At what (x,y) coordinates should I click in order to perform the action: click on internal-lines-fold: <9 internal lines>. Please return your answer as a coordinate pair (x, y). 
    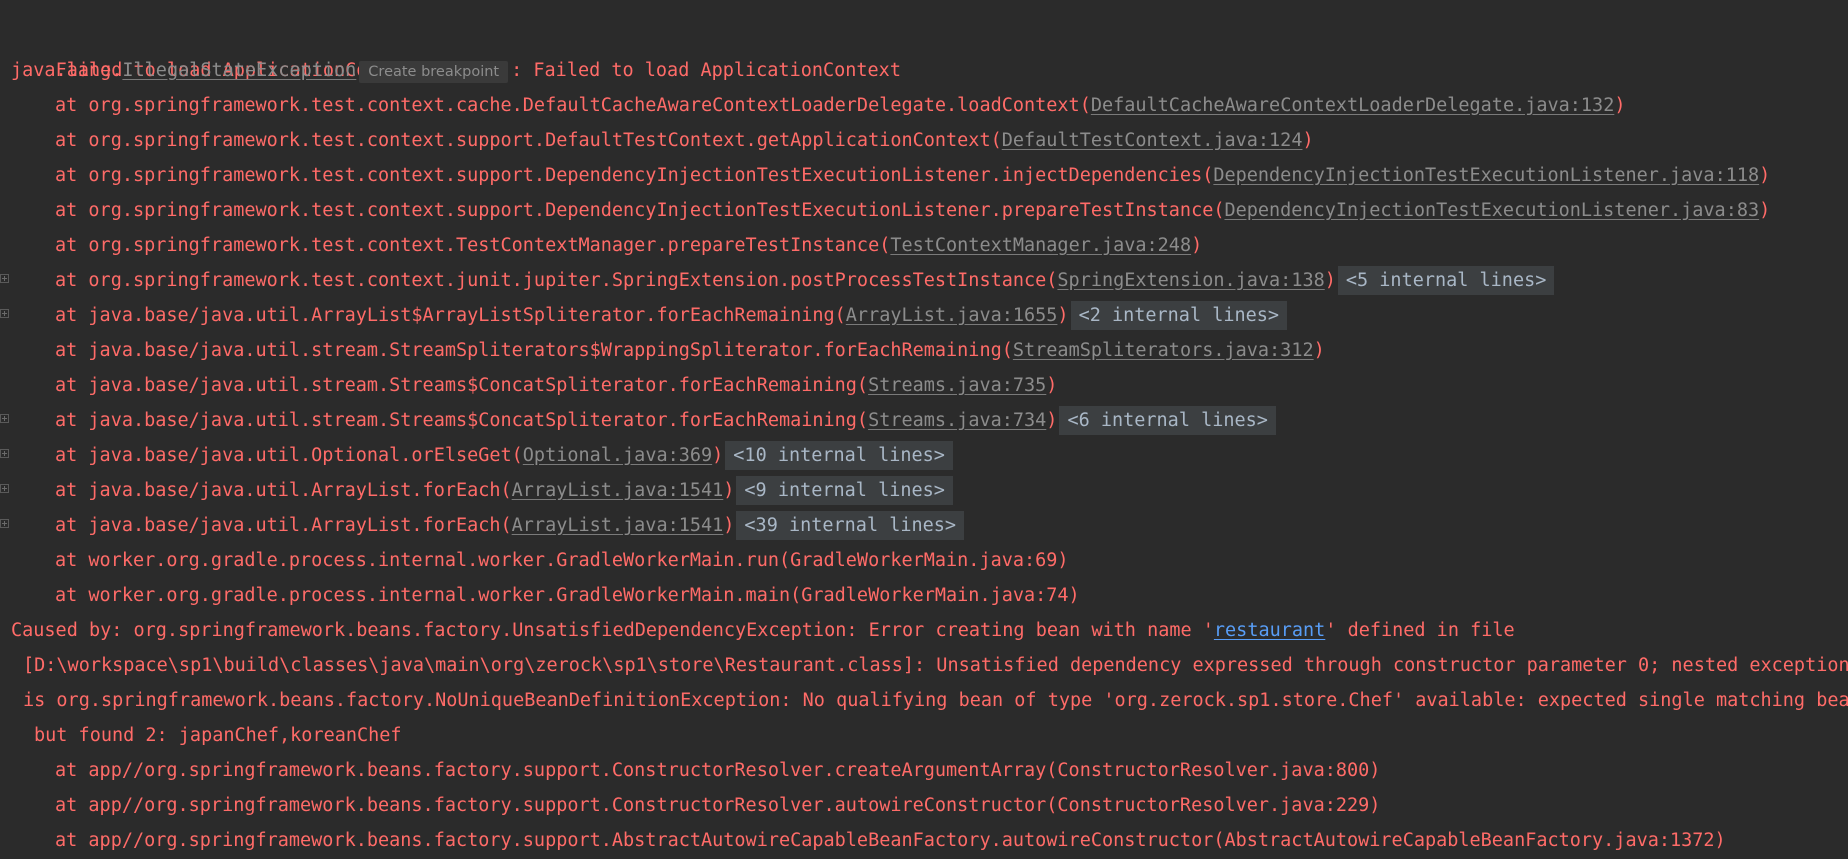
    Looking at the image, I should click on (844, 490).